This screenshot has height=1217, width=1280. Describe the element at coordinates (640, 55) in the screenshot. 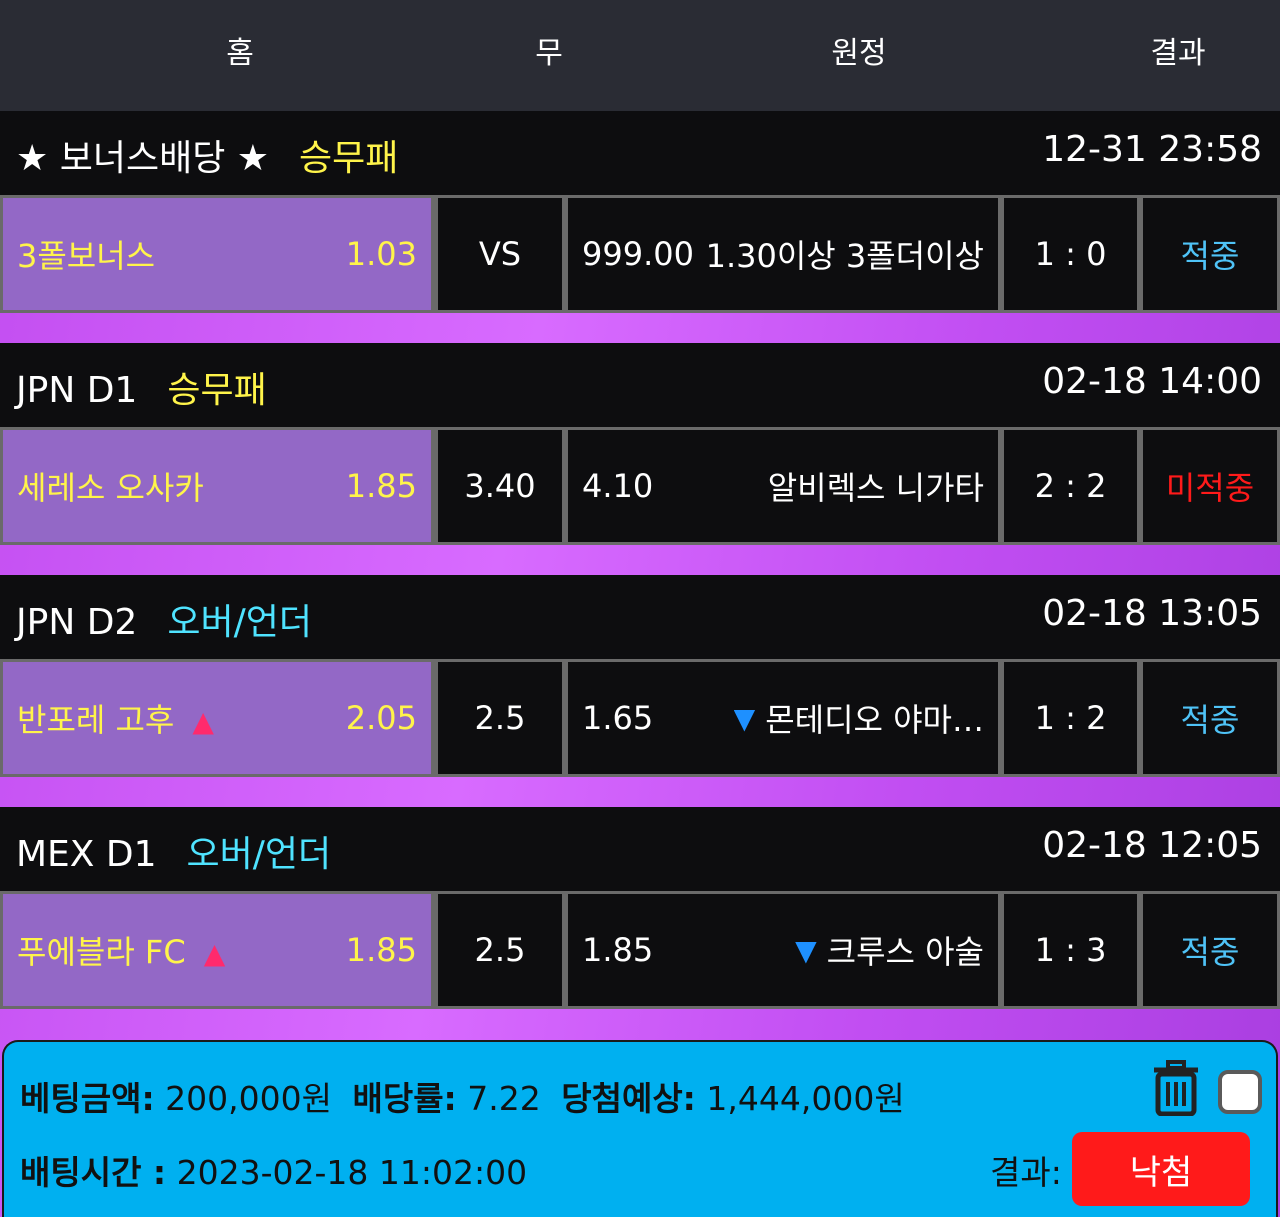

I see `column-header: 홈 무 원정 결과` at that location.